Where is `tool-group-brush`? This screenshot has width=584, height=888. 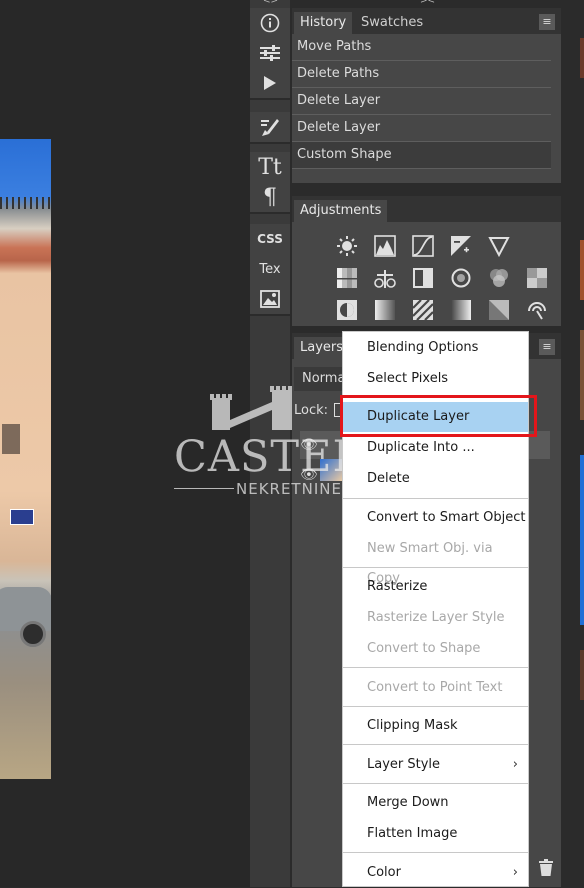
tool-group-brush is located at coordinates (270, 128).